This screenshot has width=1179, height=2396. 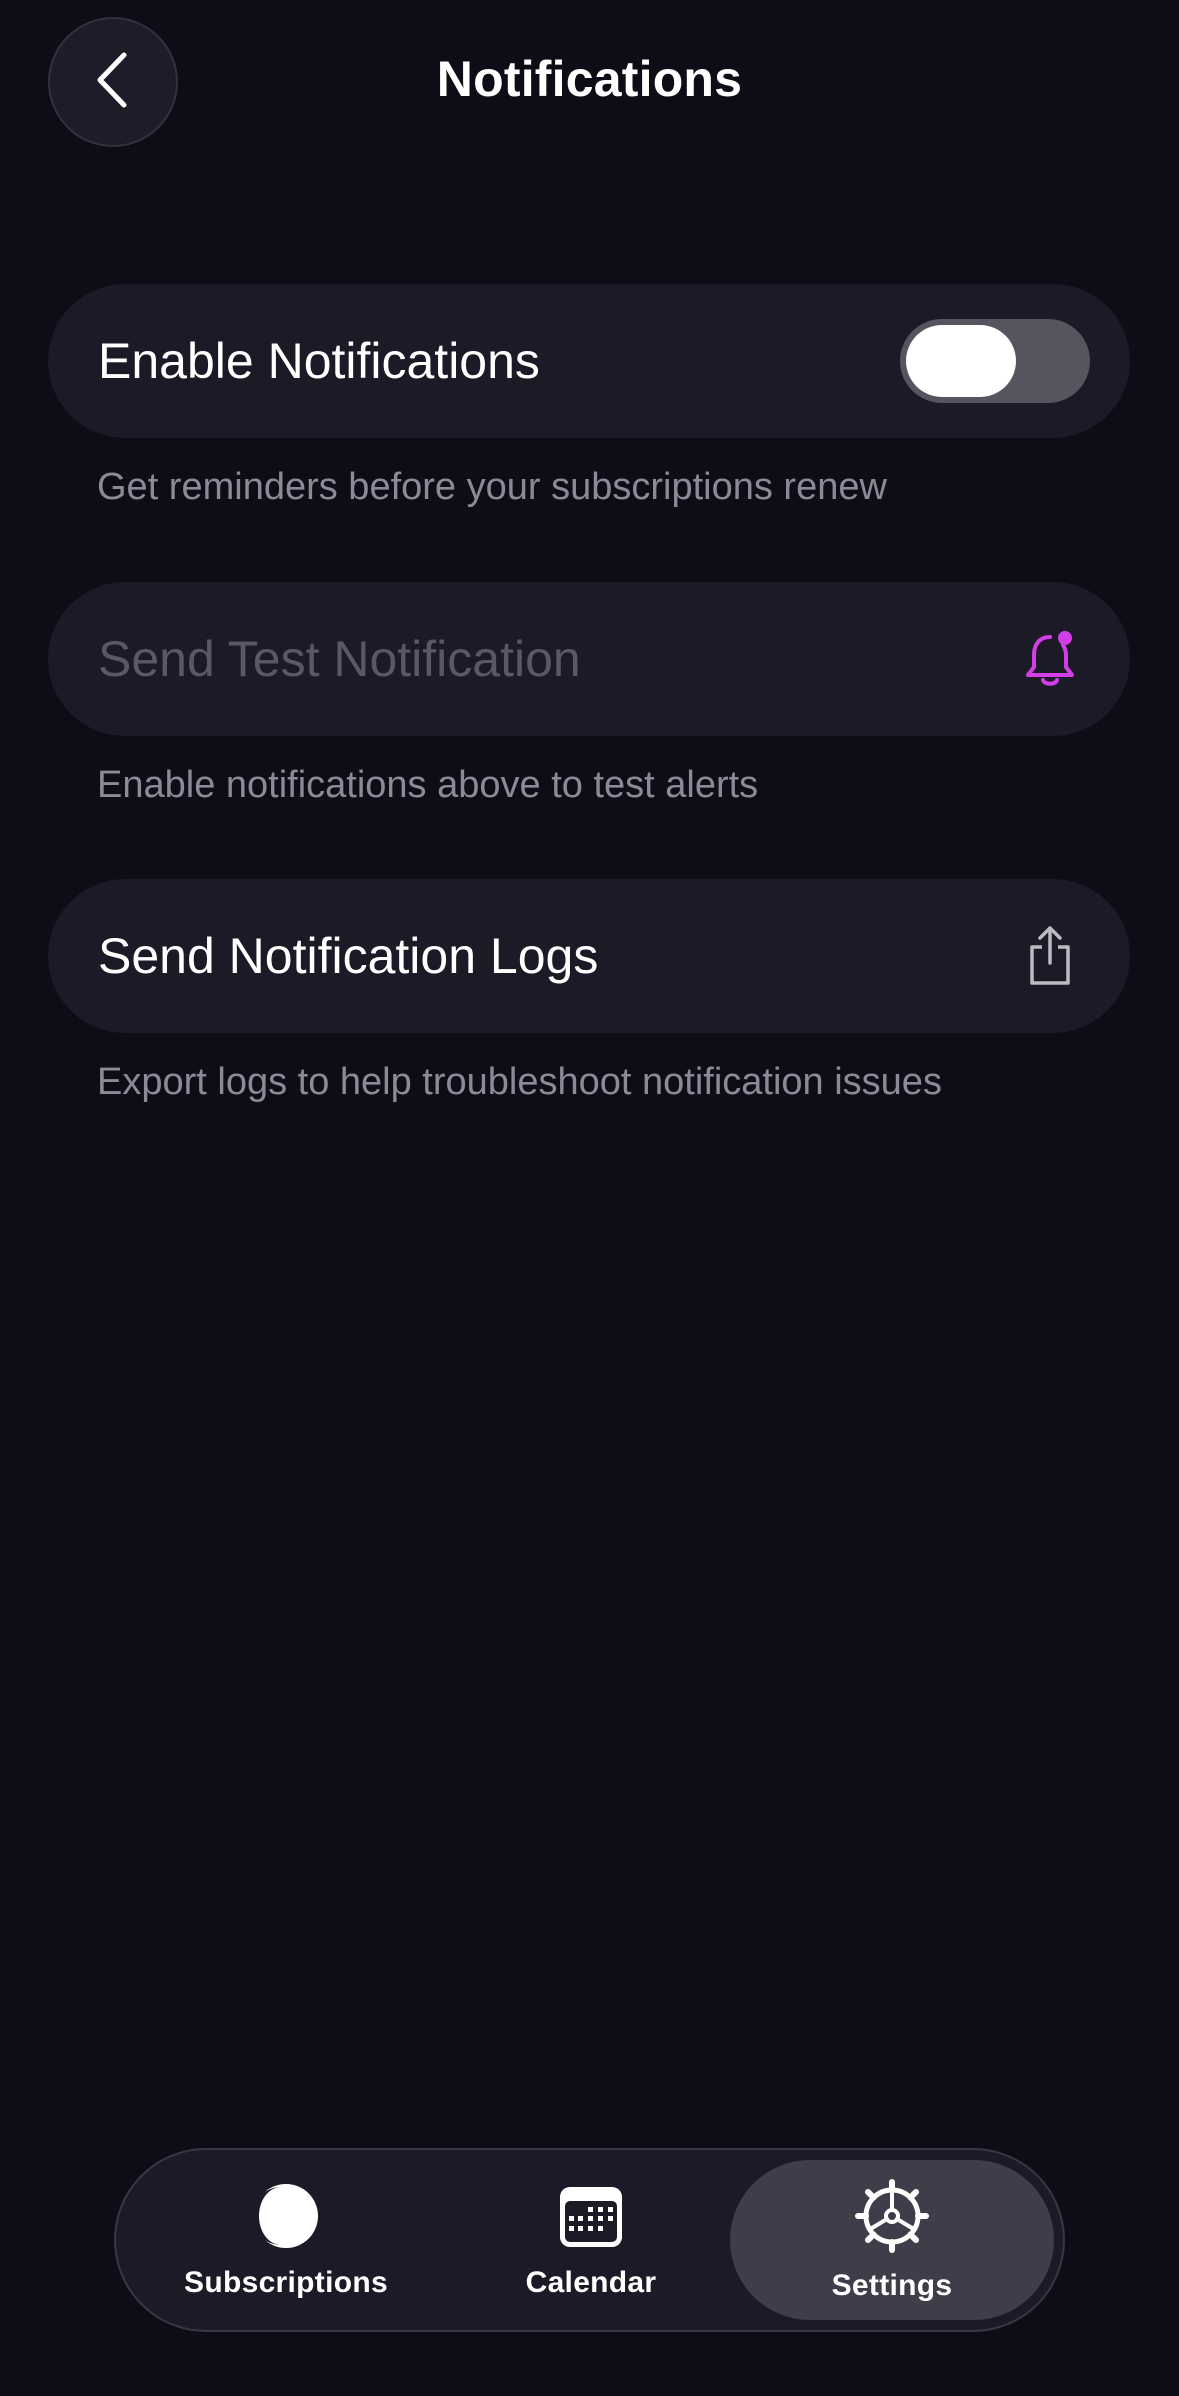 I want to click on tab-label-subscriptions: Subscriptions, so click(x=286, y=2282).